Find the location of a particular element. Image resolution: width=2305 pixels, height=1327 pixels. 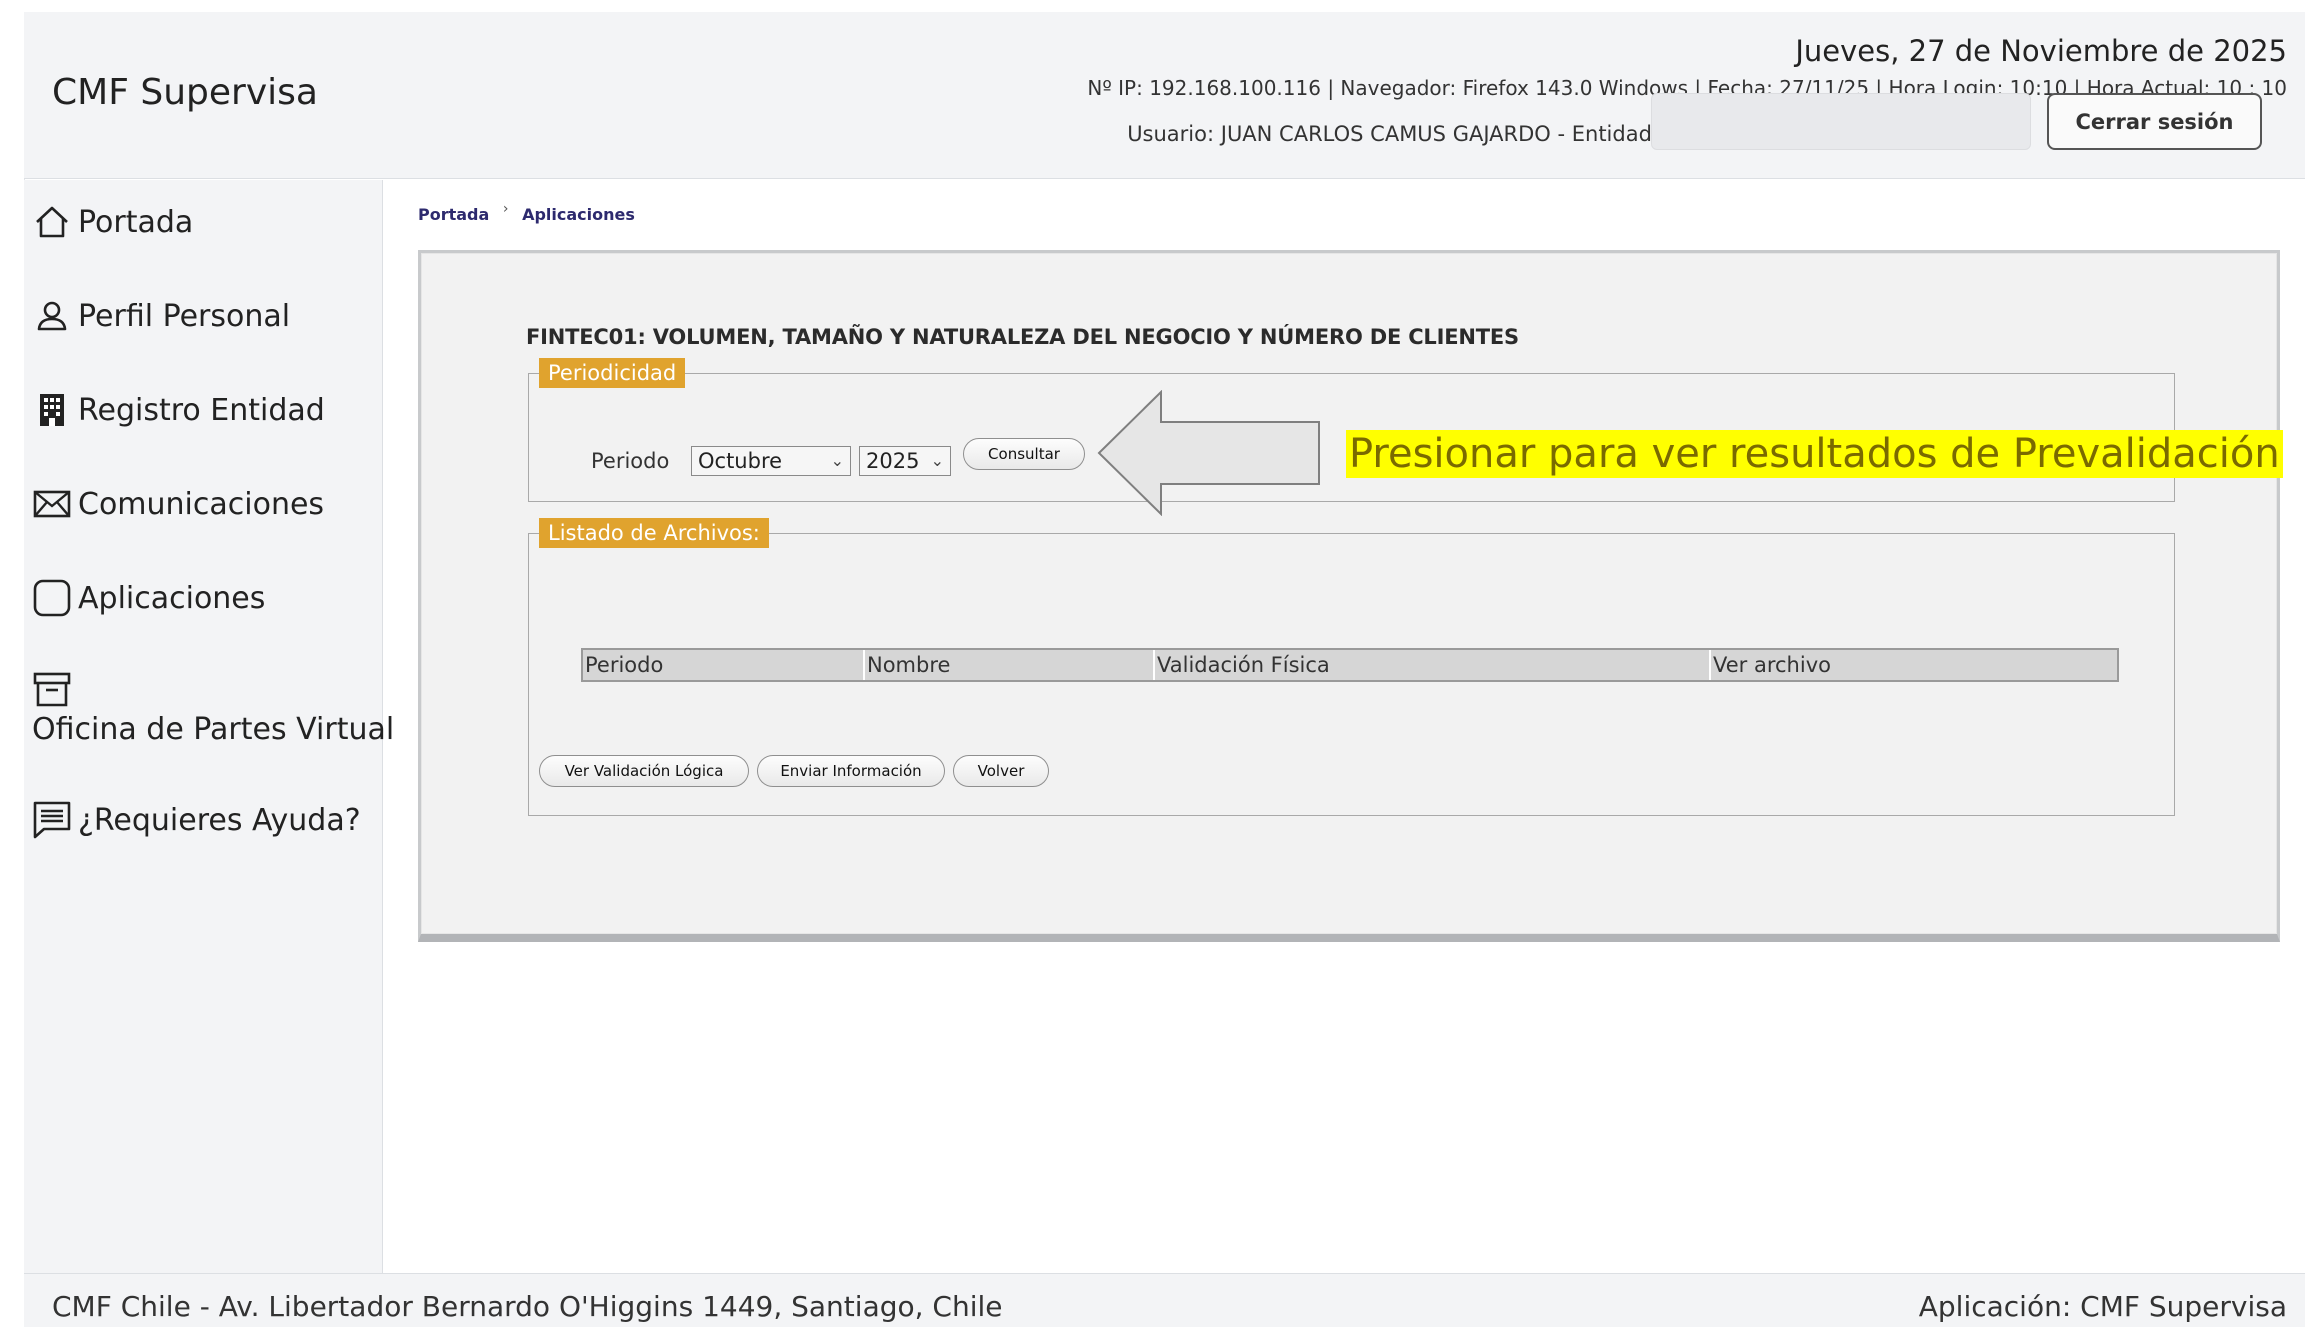

sidebar-item-ayuda: ¿Requieres Ayuda? is located at coordinates (196, 820).